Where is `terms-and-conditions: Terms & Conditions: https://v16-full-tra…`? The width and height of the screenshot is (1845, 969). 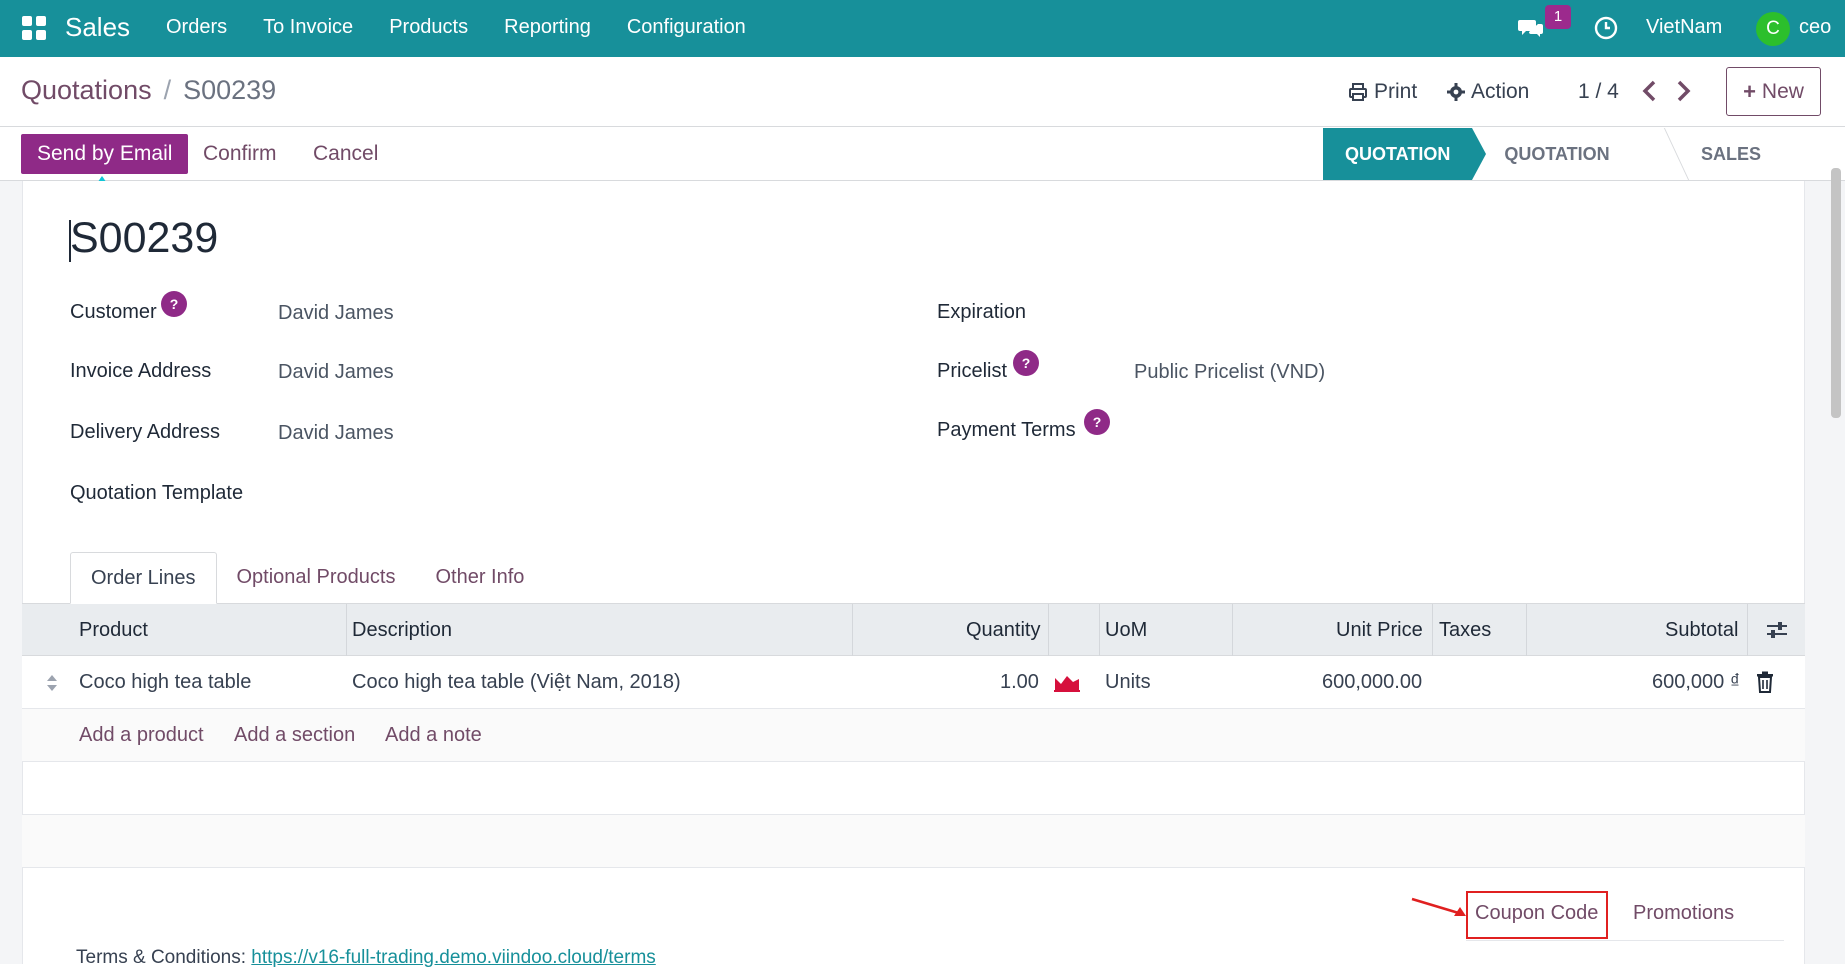
terms-and-conditions: Terms & Conditions: https://v16-full-tra… is located at coordinates (366, 958).